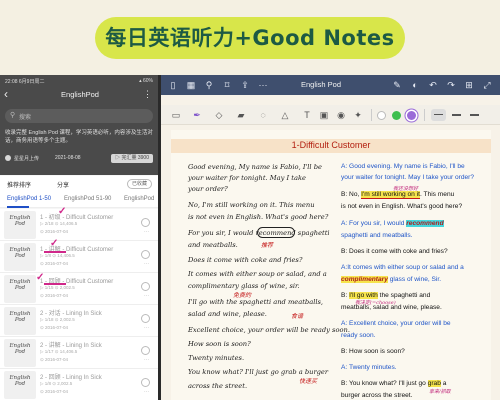 The height and width of the screenshot is (400, 500). Describe the element at coordinates (139, 199) in the screenshot. I see `tab-more: EnglishPod` at that location.